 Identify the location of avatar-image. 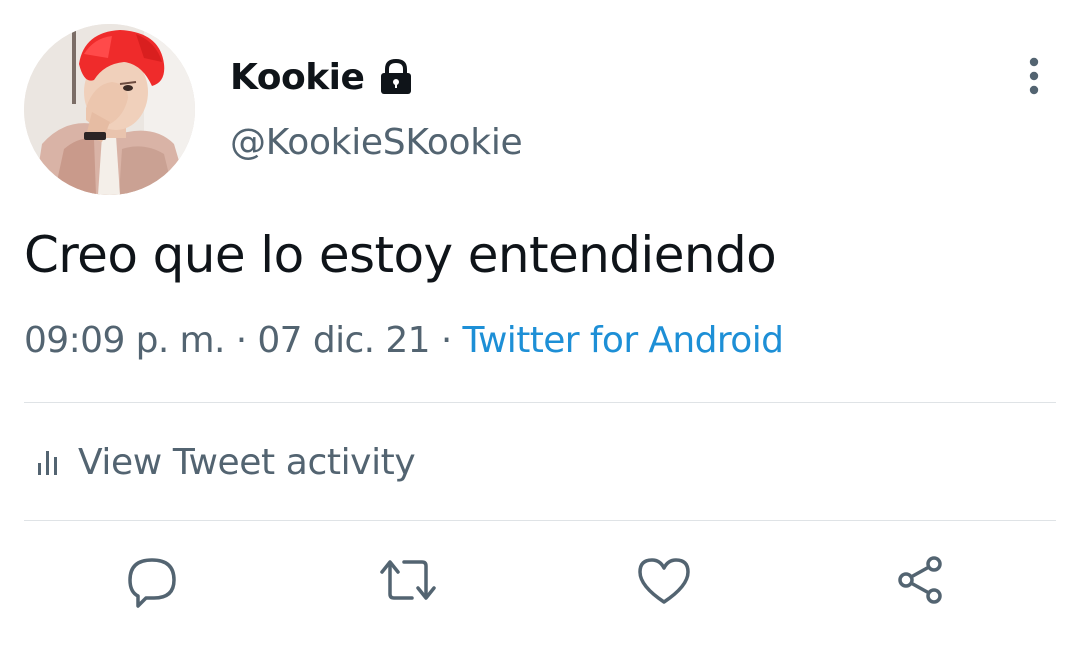
(109, 109).